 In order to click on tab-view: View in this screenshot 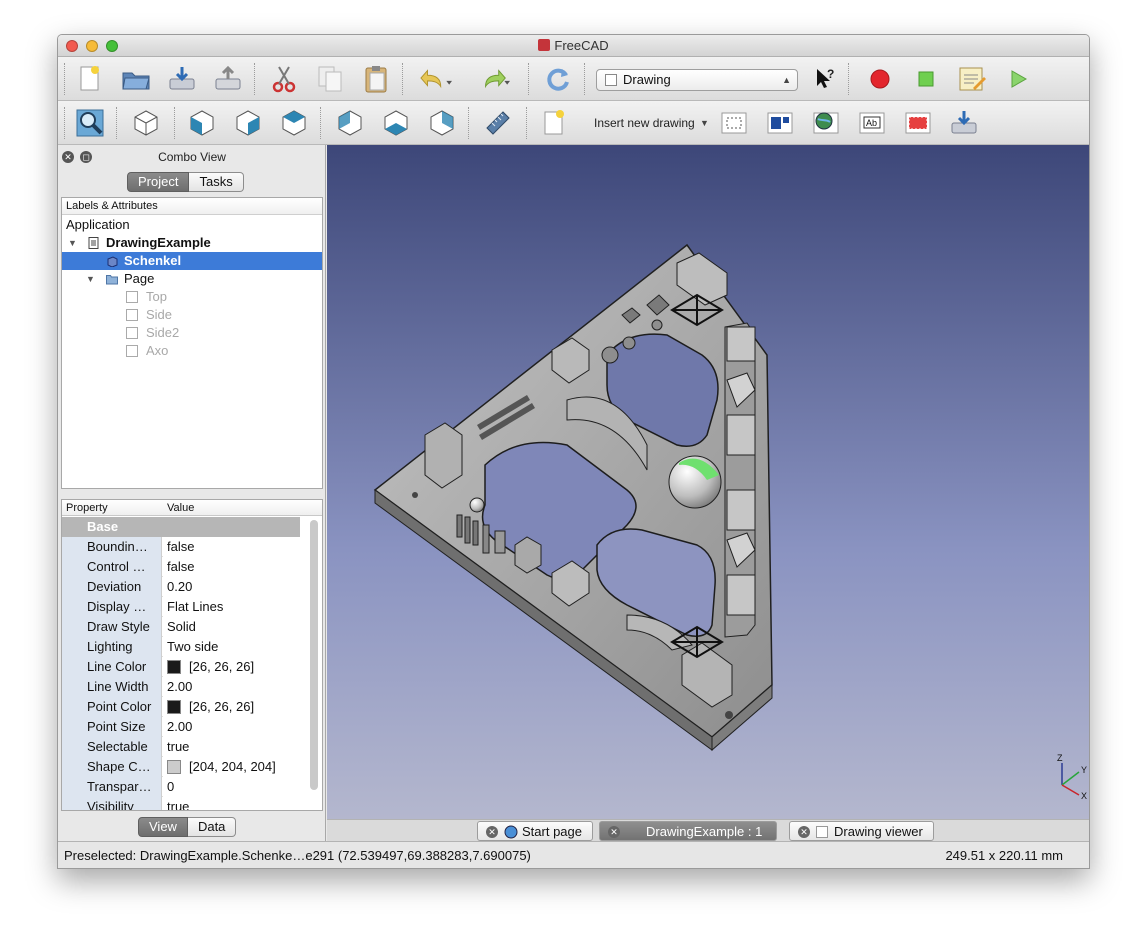, I will do `click(163, 827)`.